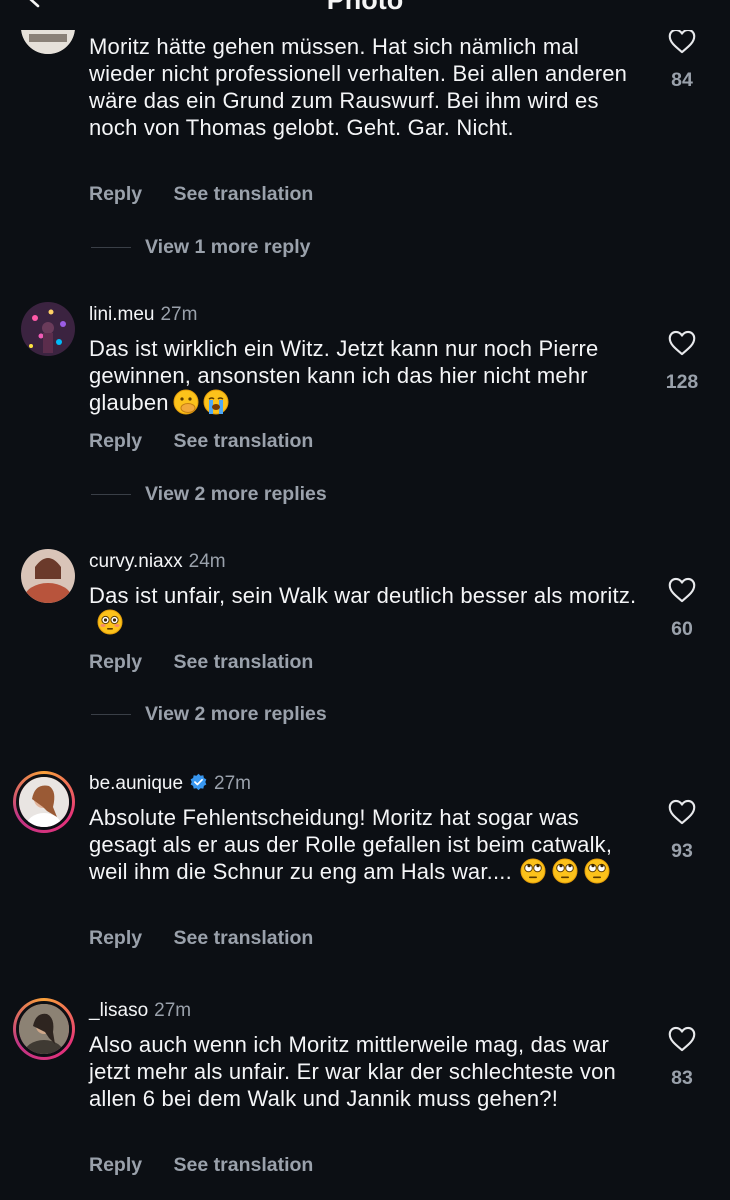 The image size is (730, 1200). I want to click on like-control: 128, so click(682, 361).